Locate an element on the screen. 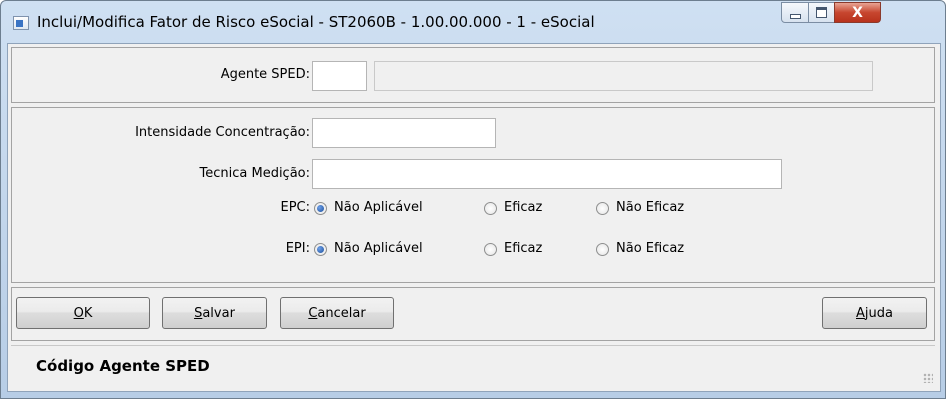  epi-nao-eficaz-radio is located at coordinates (602, 249).